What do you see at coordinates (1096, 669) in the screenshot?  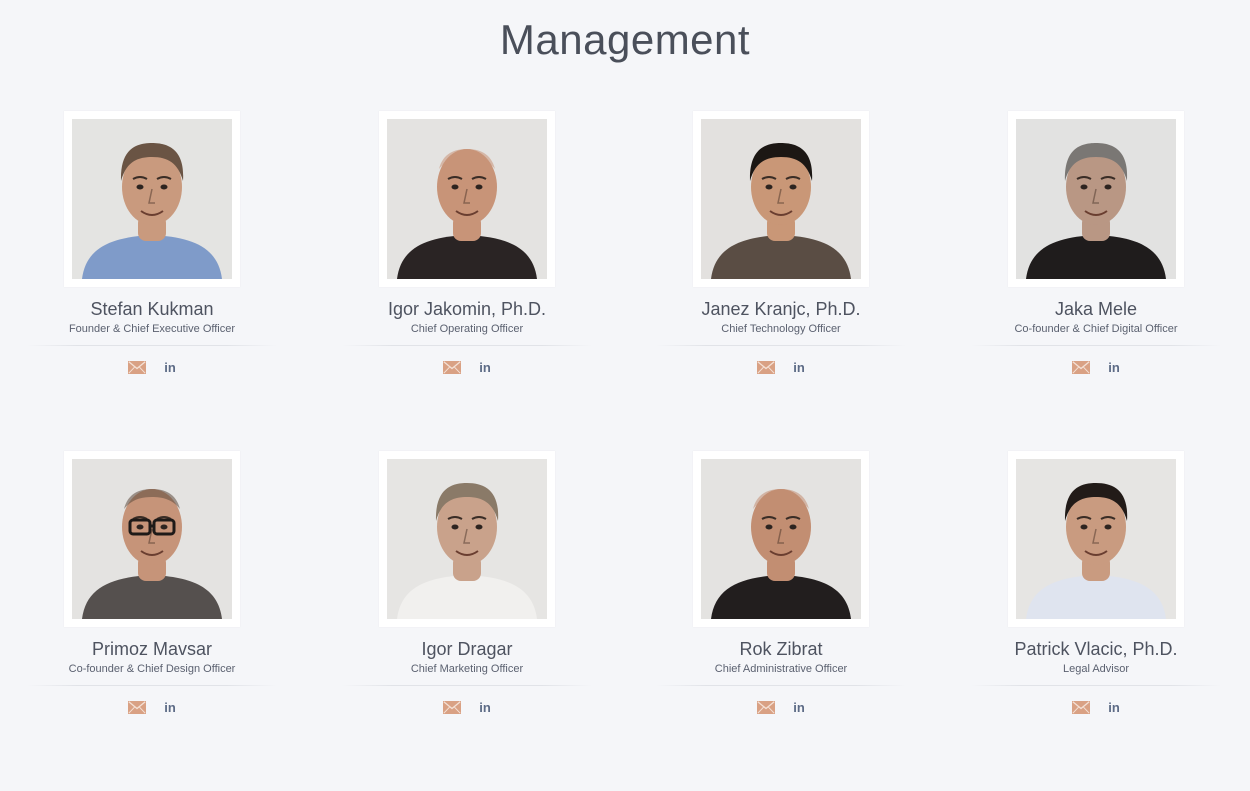 I see `member-role: Legal Advisor` at bounding box center [1096, 669].